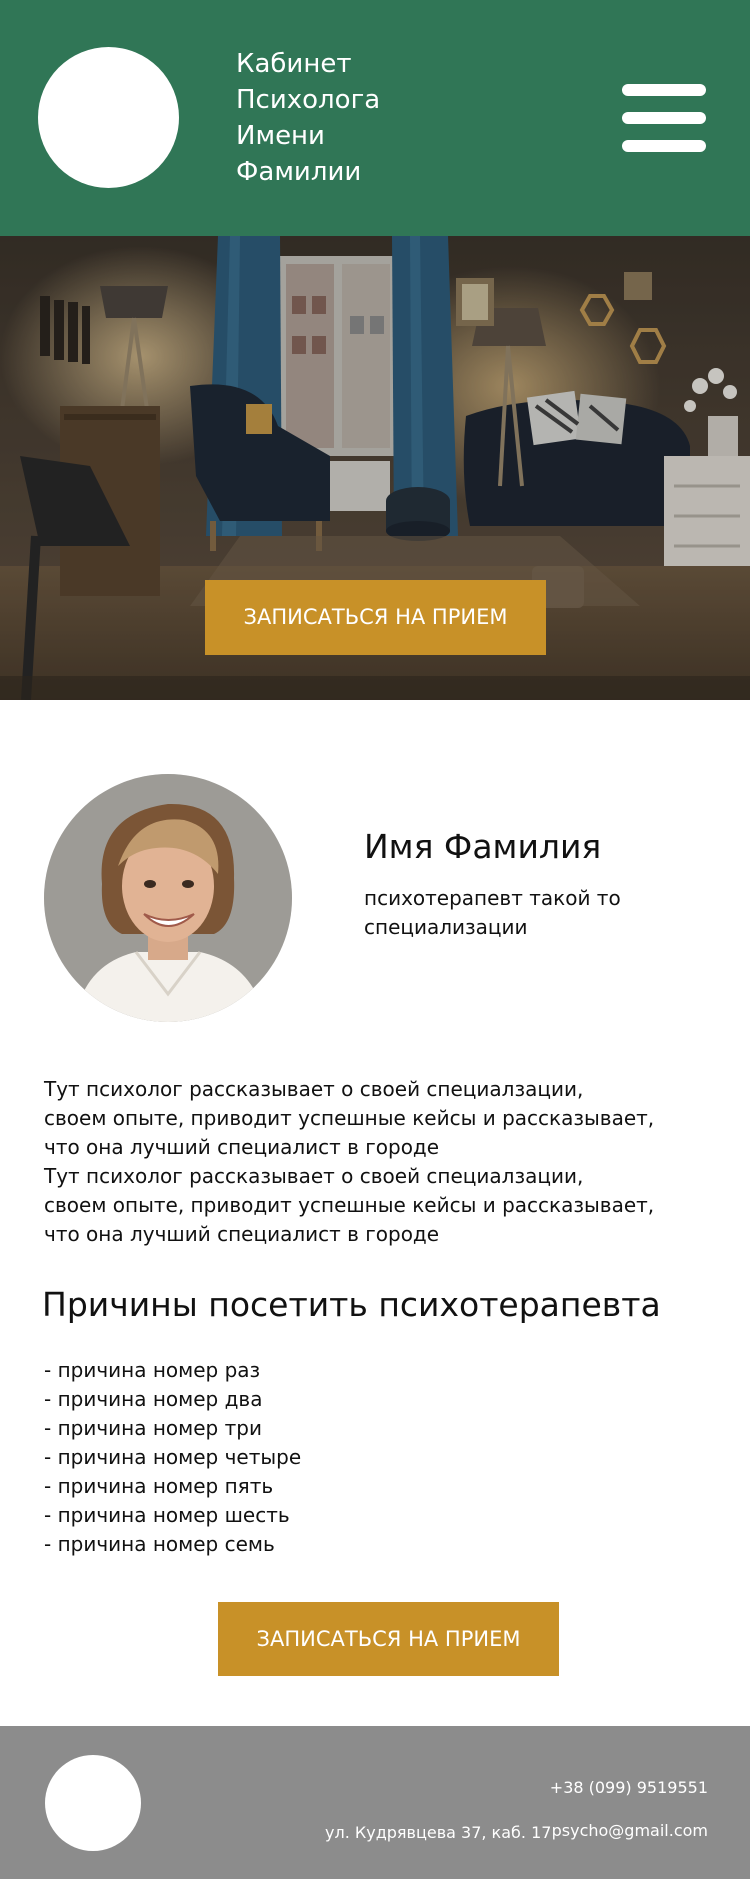 Image resolution: width=750 pixels, height=1879 pixels. What do you see at coordinates (108, 117) in the screenshot?
I see `logo` at bounding box center [108, 117].